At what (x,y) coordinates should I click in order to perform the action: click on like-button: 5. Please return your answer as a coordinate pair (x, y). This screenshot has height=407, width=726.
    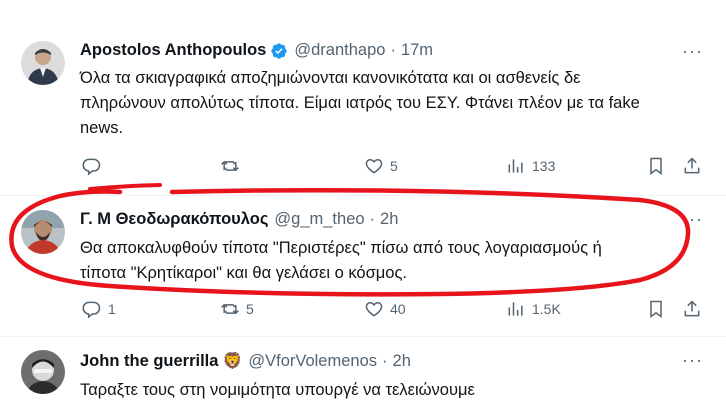
    Looking at the image, I should click on (381, 166).